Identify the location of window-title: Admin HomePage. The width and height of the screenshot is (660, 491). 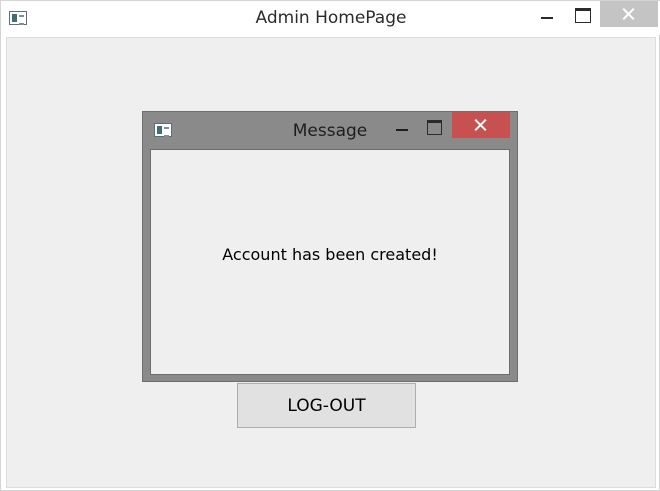
(331, 18).